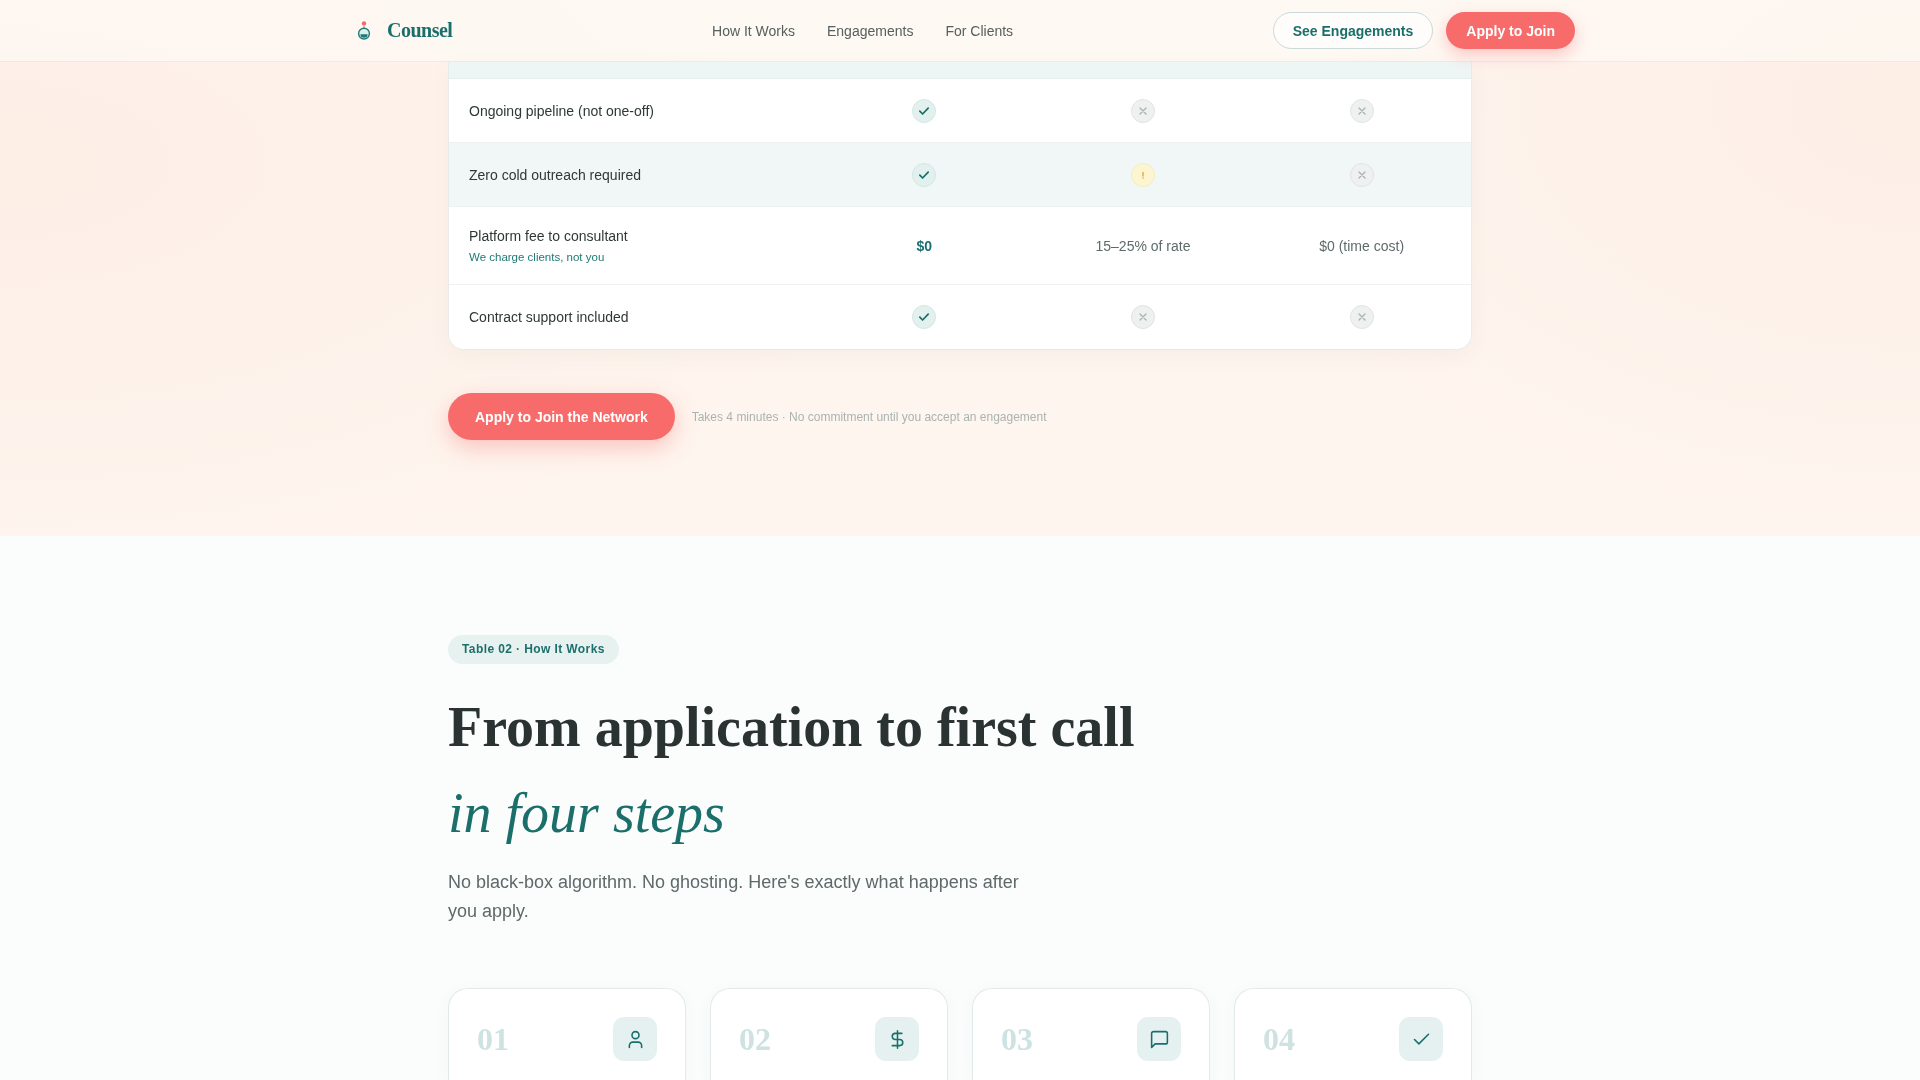  Describe the element at coordinates (537, 257) in the screenshot. I see `row-note: We charge clients, not you` at that location.